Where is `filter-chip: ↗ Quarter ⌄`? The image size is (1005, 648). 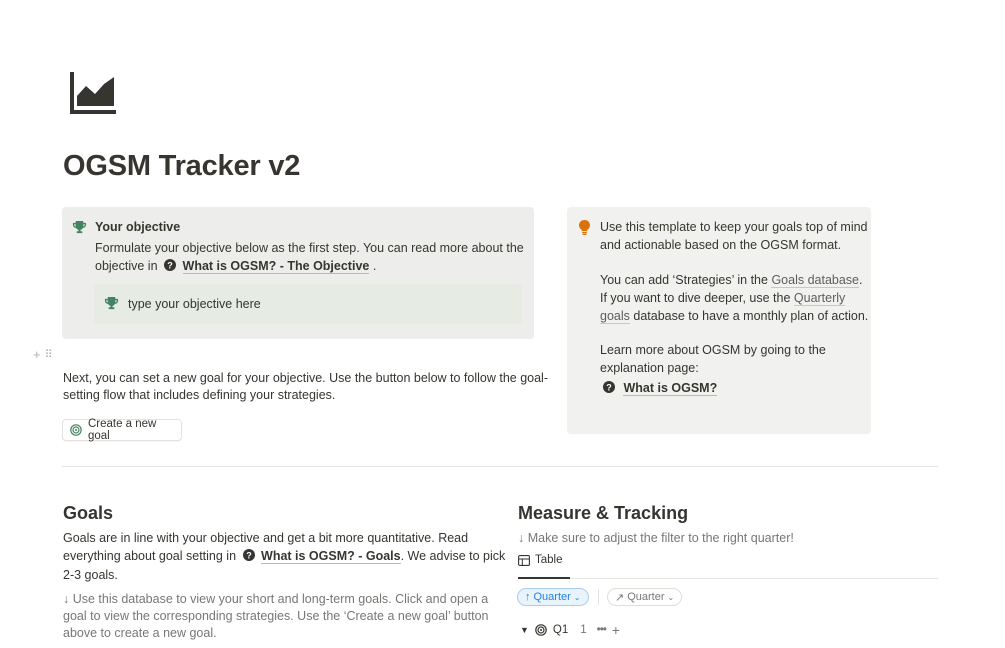 filter-chip: ↗ Quarter ⌄ is located at coordinates (645, 597).